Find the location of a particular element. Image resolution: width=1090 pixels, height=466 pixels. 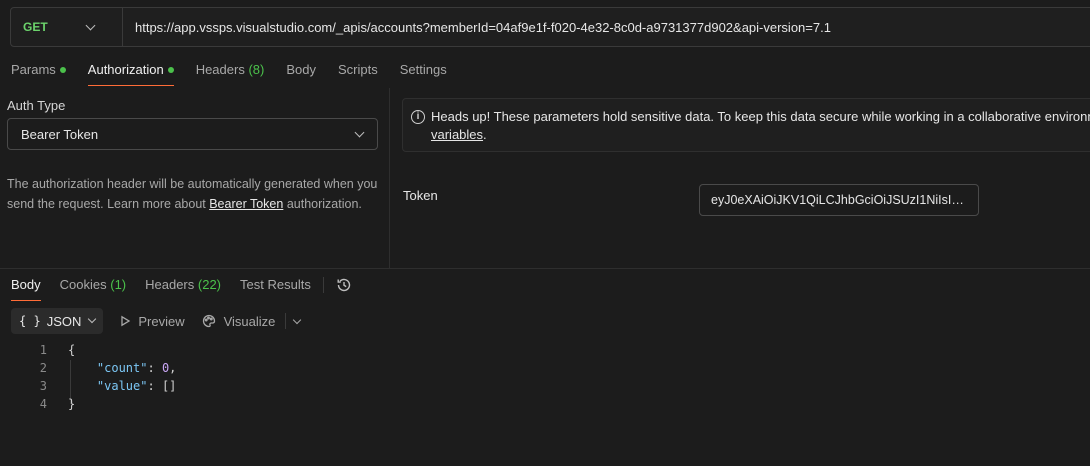

tab-response-headers: Headers (22) is located at coordinates (181, 287).